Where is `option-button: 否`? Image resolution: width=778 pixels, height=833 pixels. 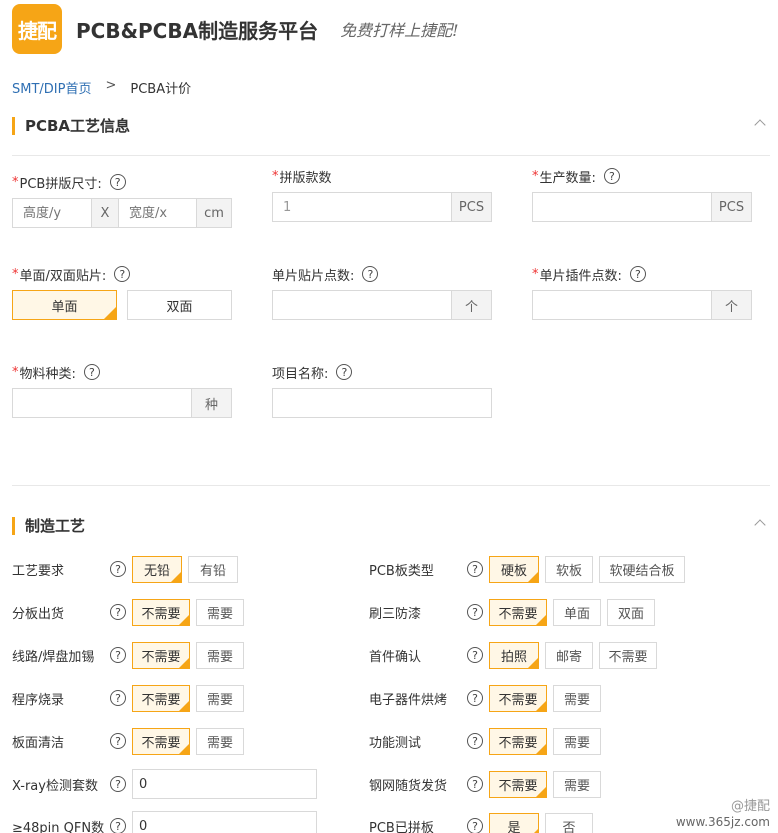
option-button: 否 is located at coordinates (569, 822).